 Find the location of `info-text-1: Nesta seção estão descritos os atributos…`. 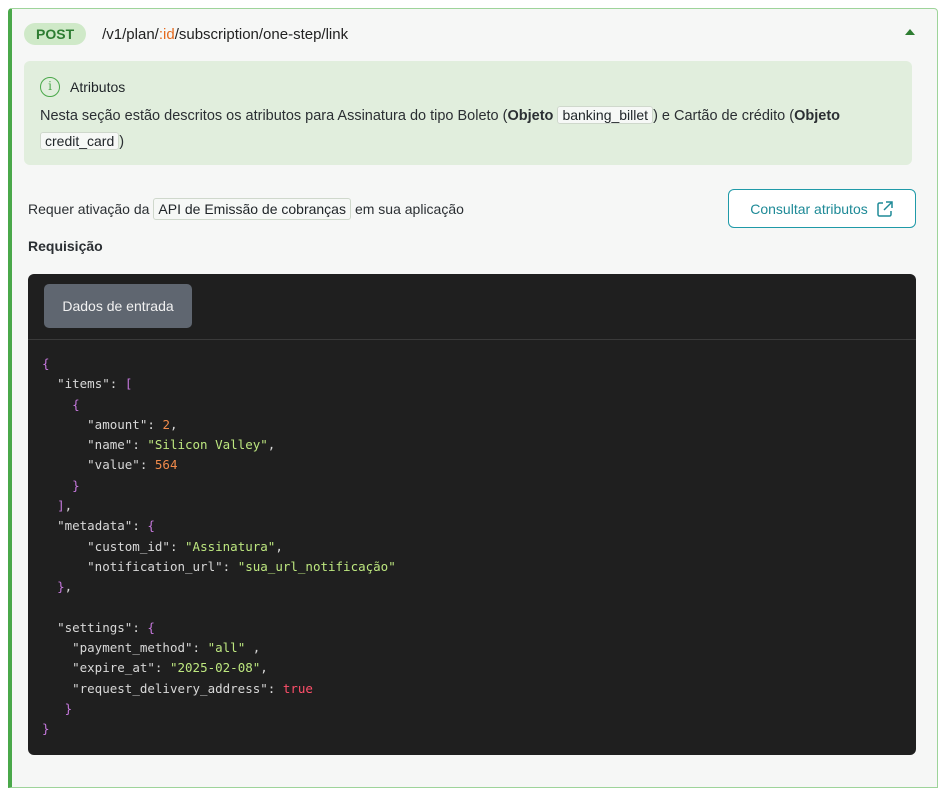

info-text-1: Nesta seção estão descritos os atributos… is located at coordinates (274, 116).